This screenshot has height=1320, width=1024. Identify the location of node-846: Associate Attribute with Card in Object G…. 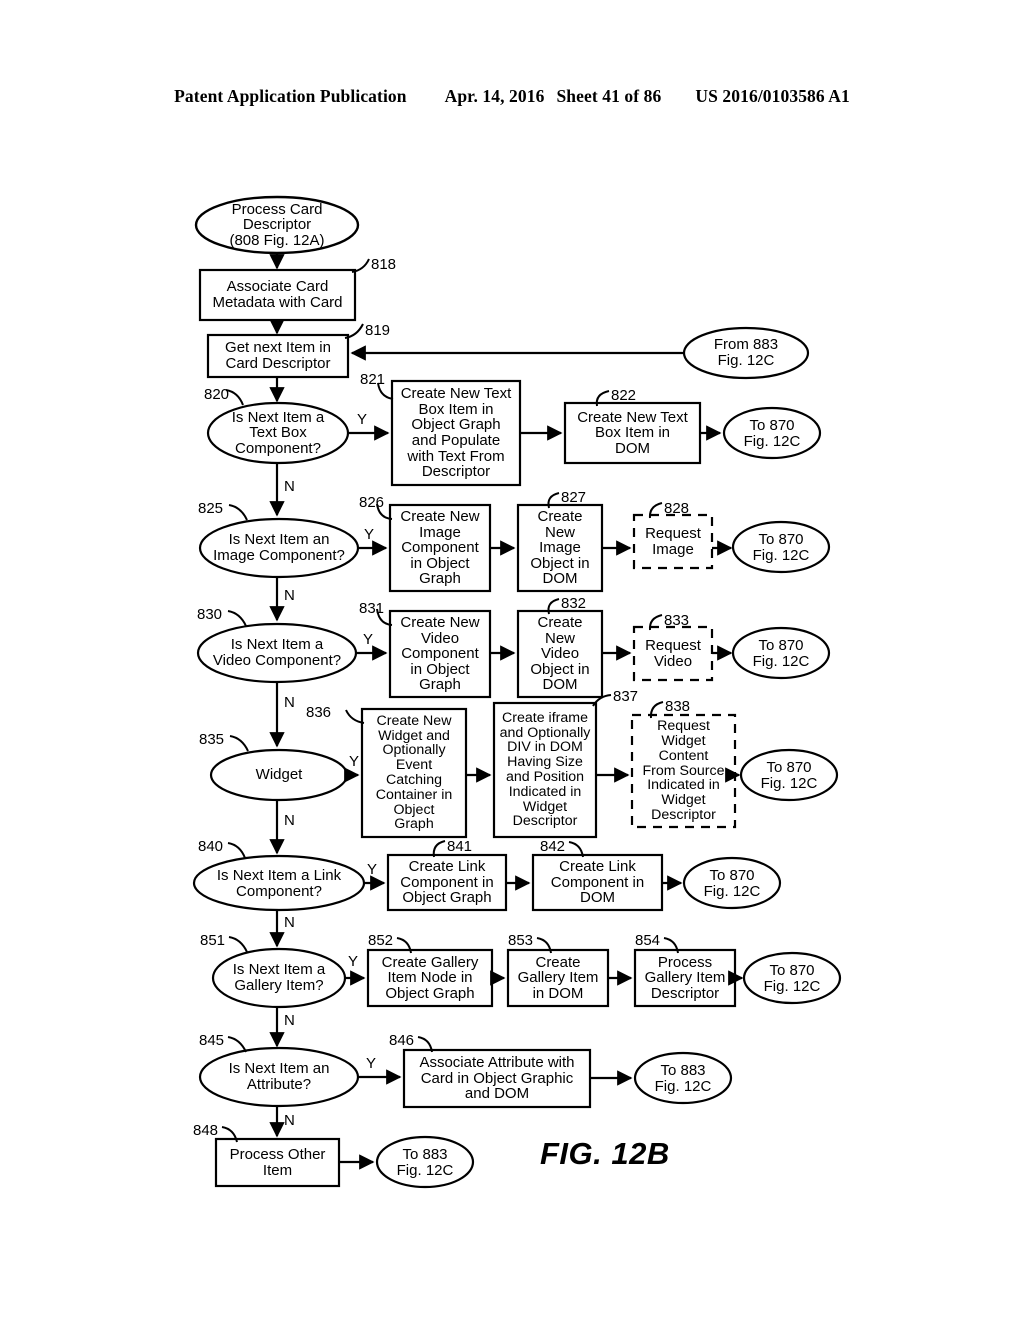
(497, 1078).